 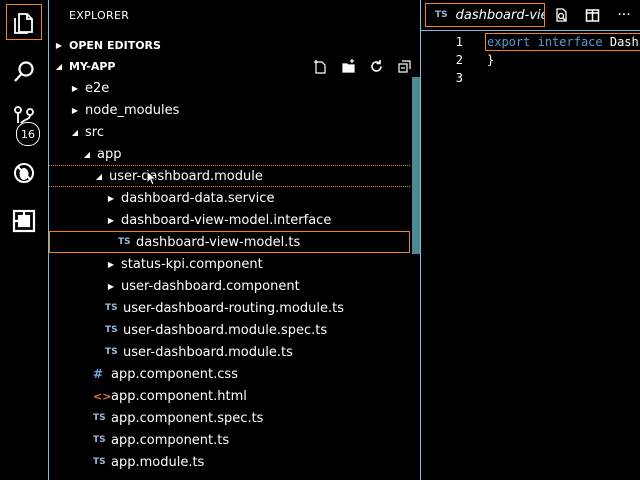 What do you see at coordinates (459, 60) in the screenshot?
I see `line-number: 2` at bounding box center [459, 60].